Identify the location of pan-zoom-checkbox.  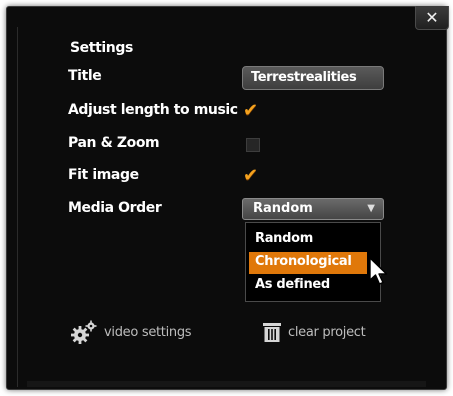
(253, 145).